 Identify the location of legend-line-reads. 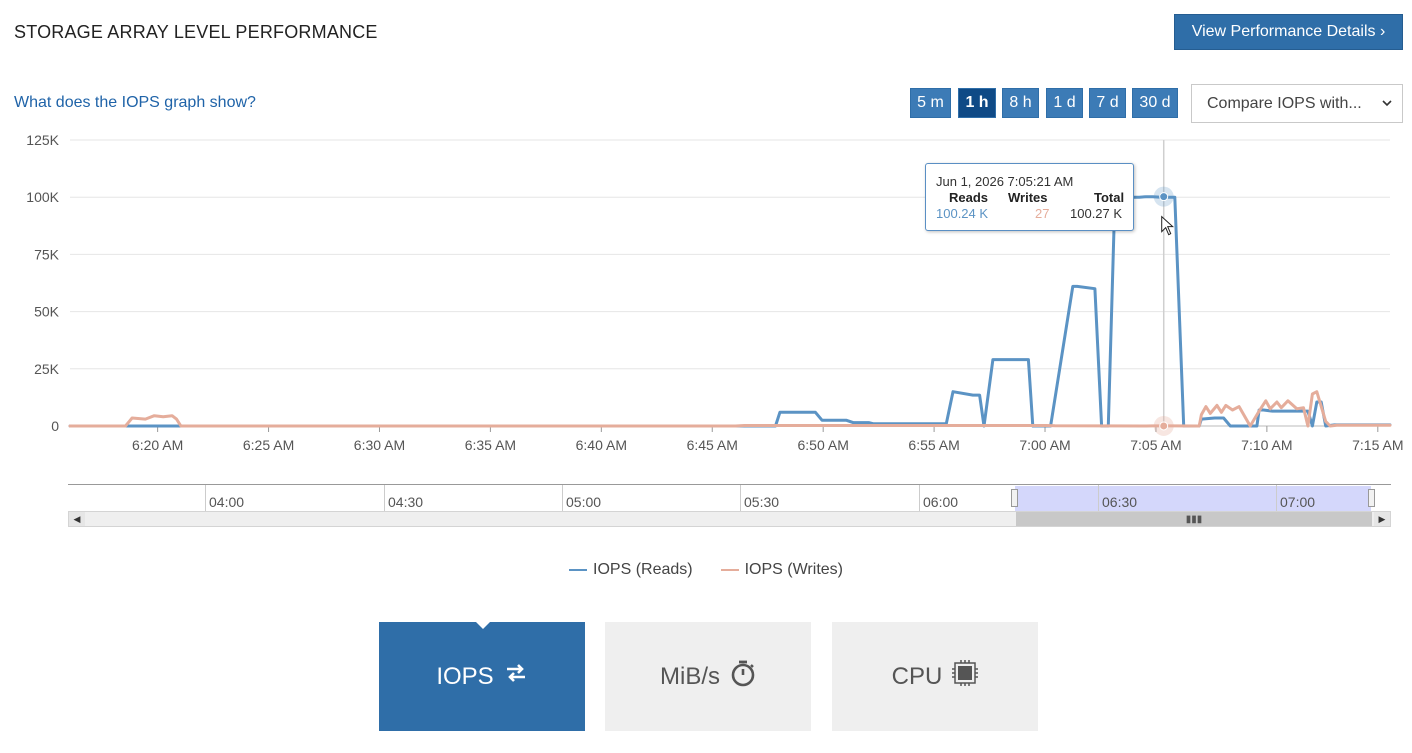
(578, 570).